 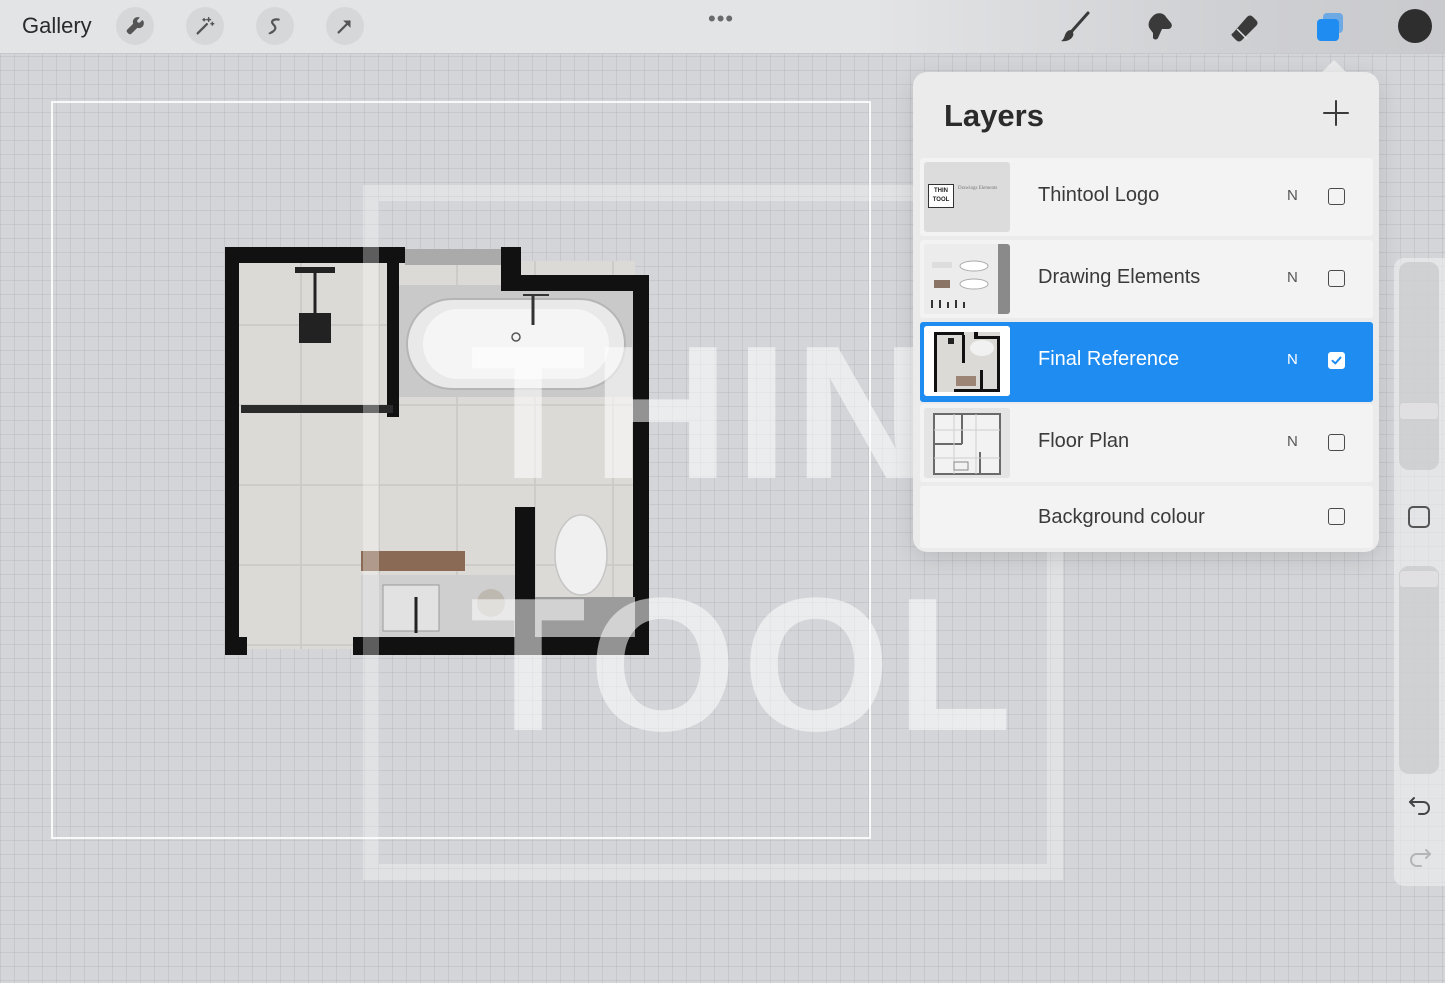 I want to click on gallery-button: Gallery, so click(x=57, y=26).